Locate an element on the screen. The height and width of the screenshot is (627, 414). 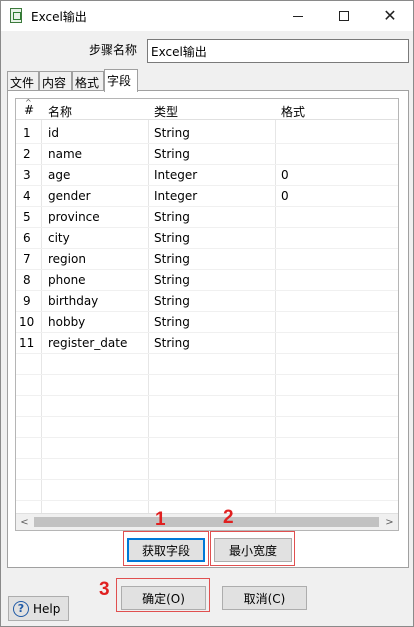
column-header-name: 名称 is located at coordinates (60, 111).